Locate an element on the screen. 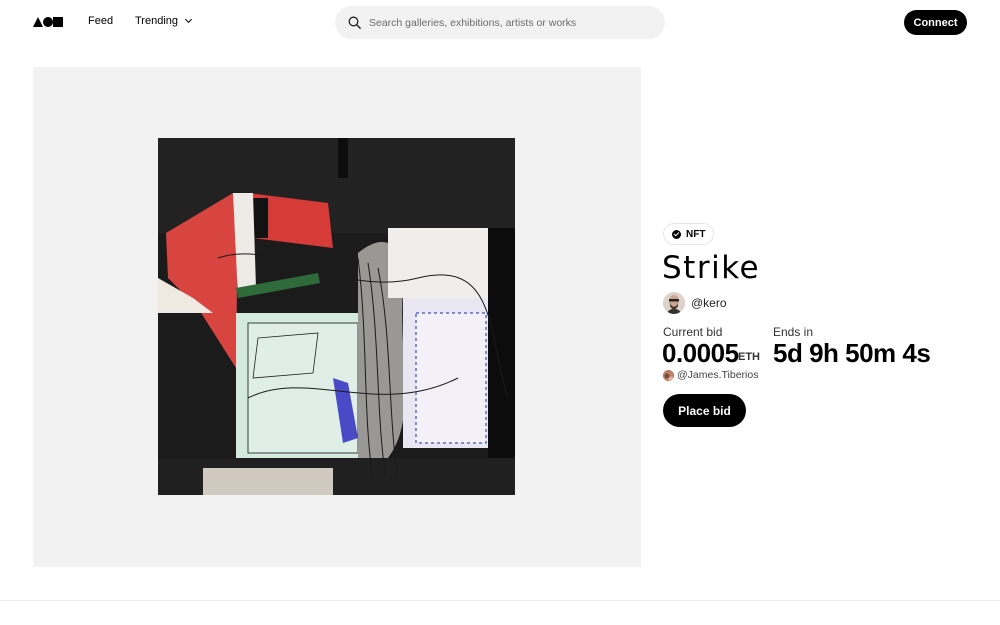 The image size is (1000, 625). current-bid-value: 0.0005 is located at coordinates (700, 353).